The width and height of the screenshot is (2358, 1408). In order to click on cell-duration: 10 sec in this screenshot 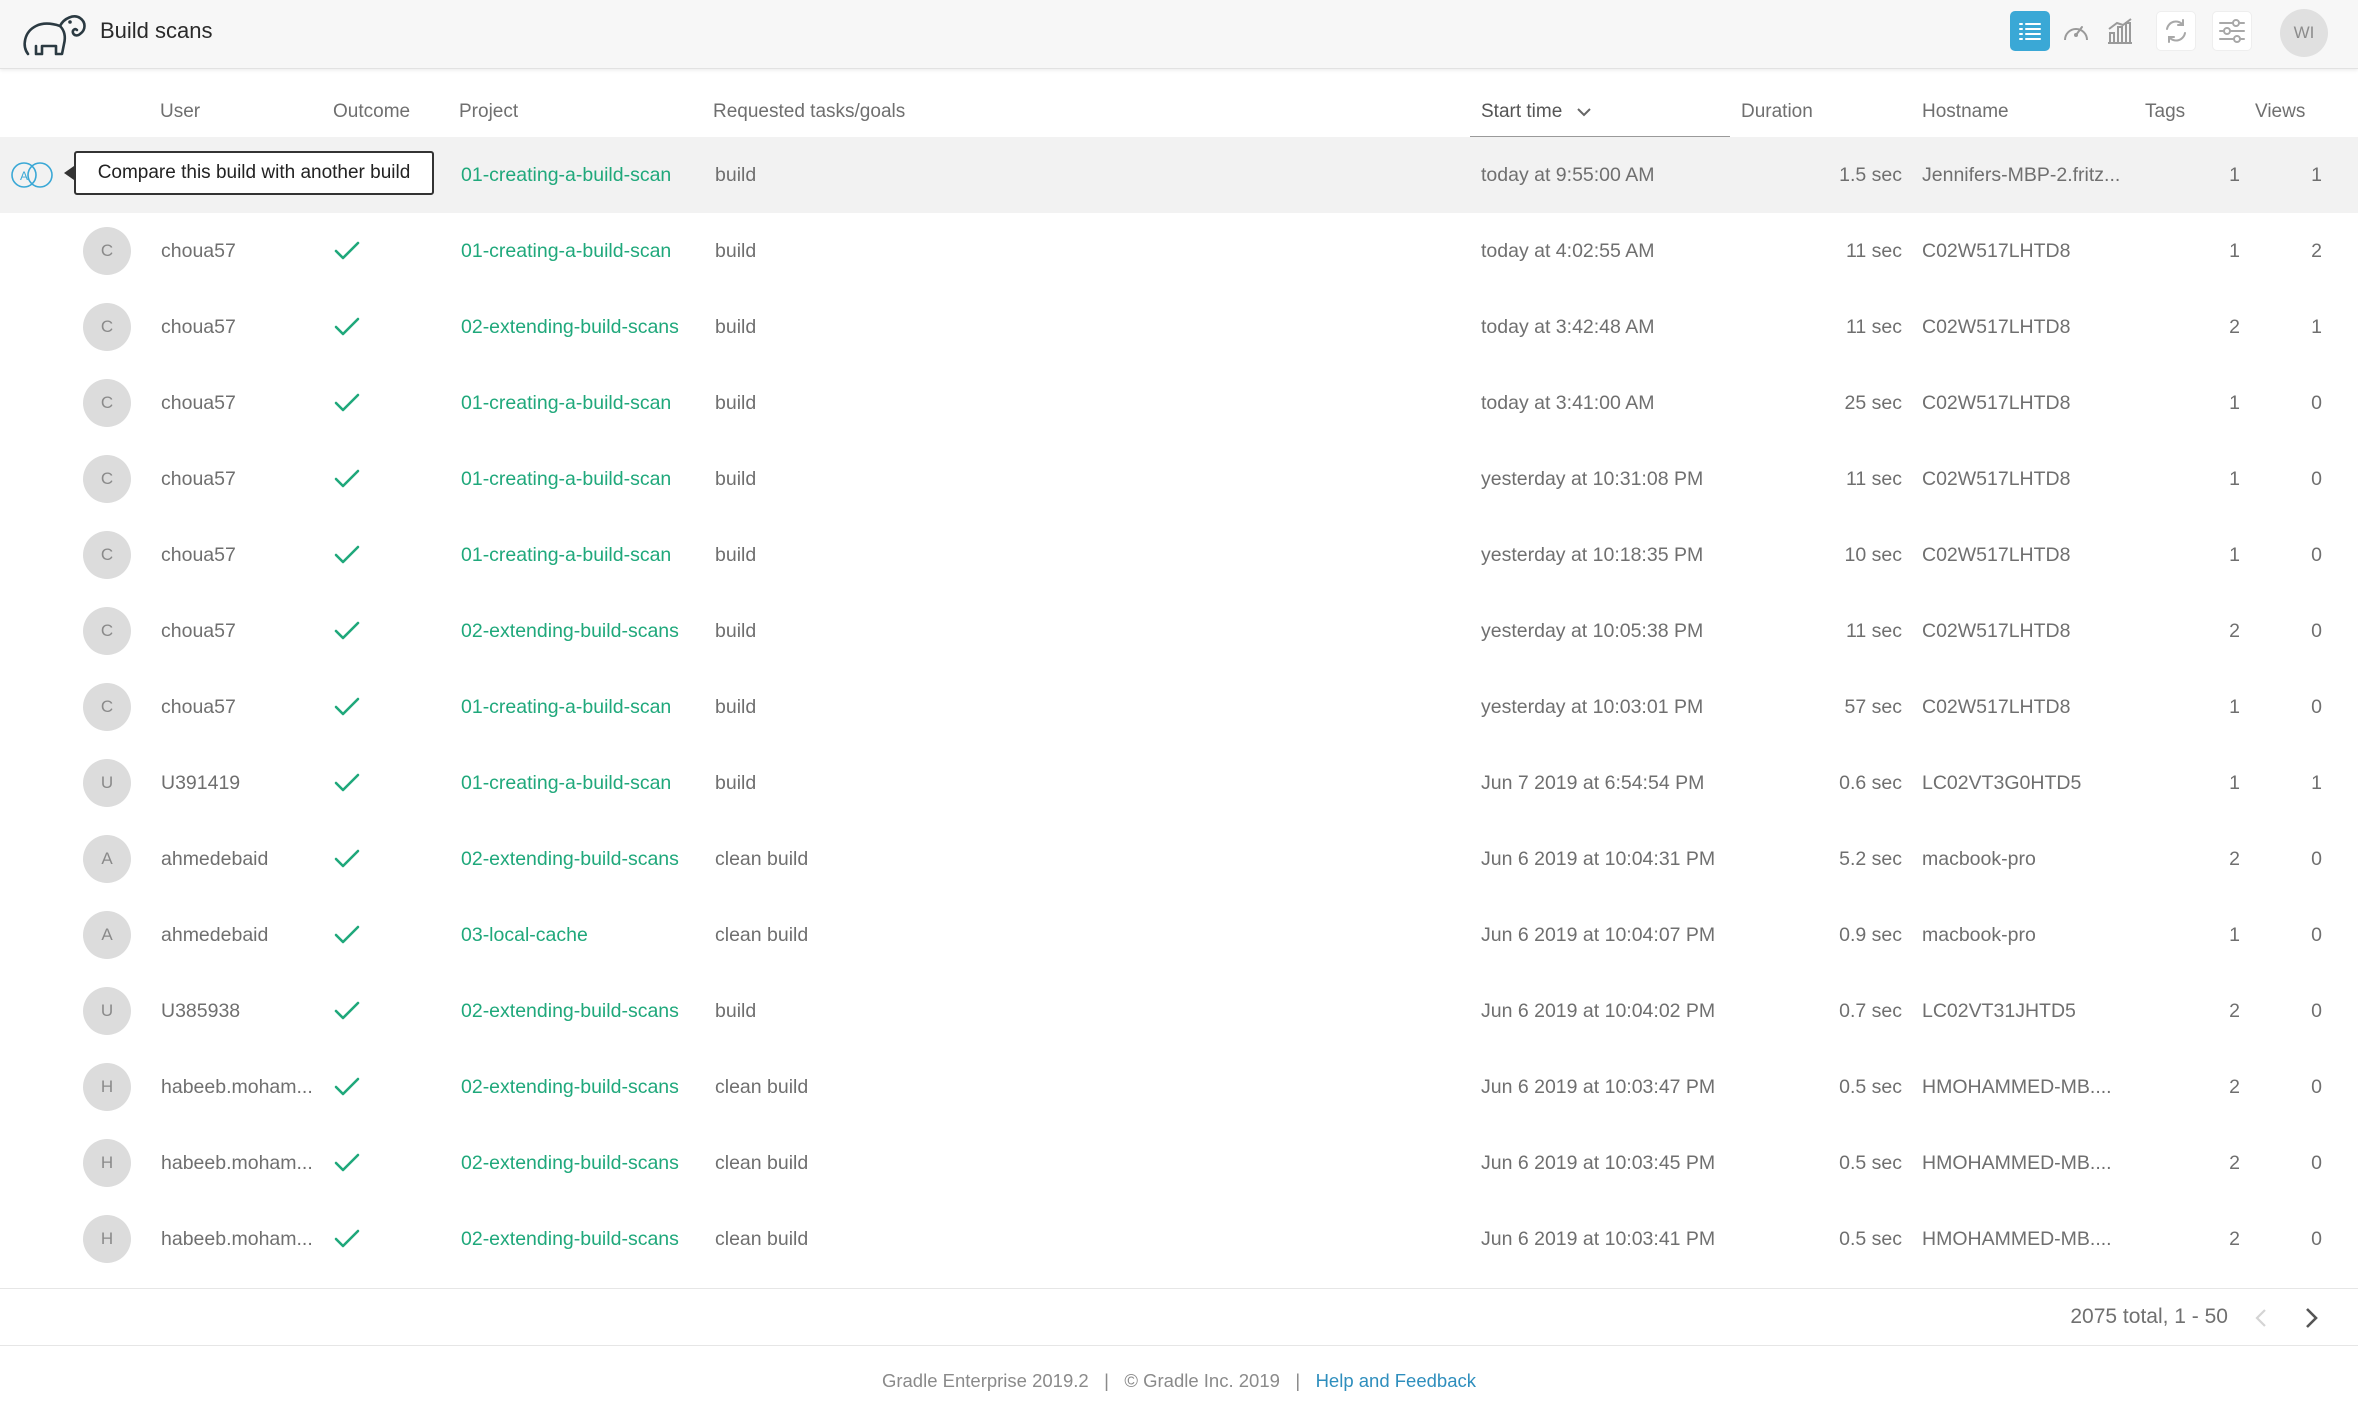, I will do `click(1873, 554)`.